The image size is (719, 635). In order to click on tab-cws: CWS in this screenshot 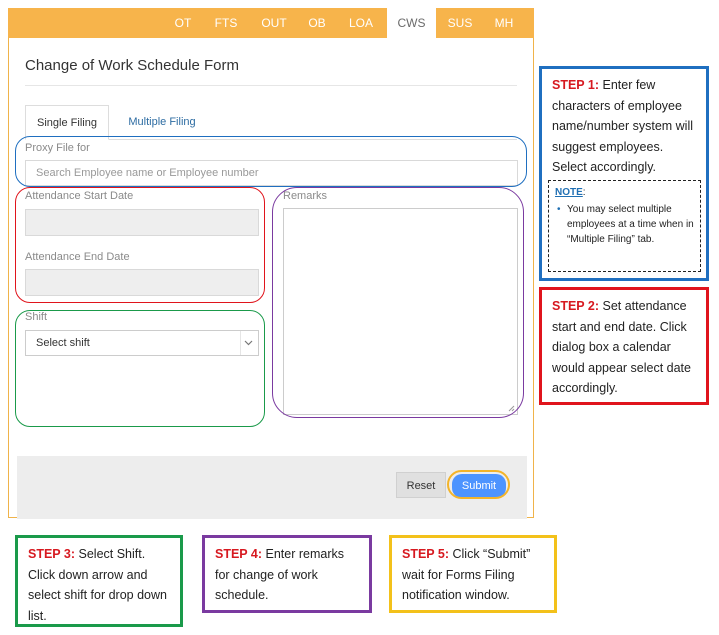, I will do `click(411, 23)`.